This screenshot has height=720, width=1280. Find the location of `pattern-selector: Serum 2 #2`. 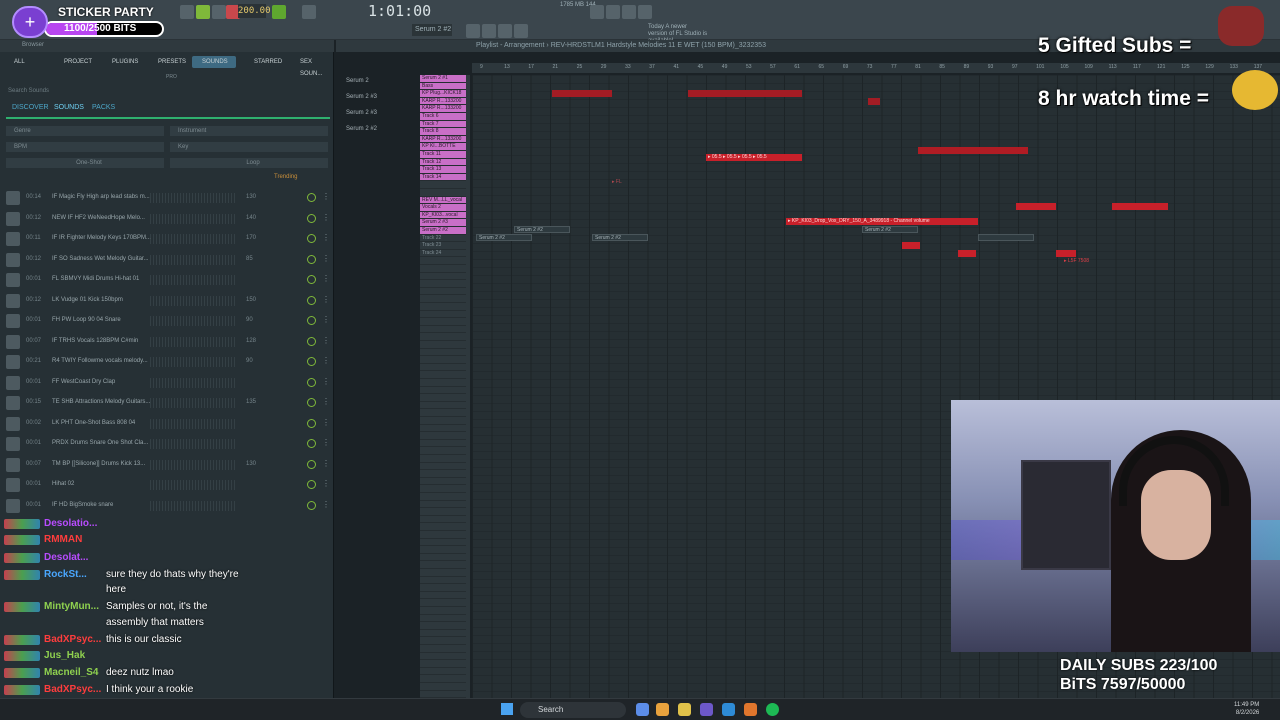

pattern-selector: Serum 2 #2 is located at coordinates (432, 30).